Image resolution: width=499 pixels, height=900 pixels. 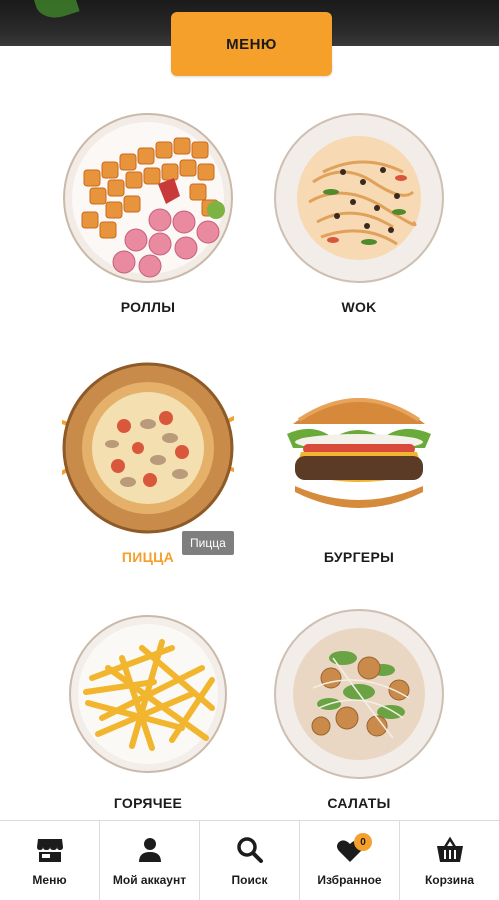 I want to click on nav-label: Корзина, so click(x=449, y=879).